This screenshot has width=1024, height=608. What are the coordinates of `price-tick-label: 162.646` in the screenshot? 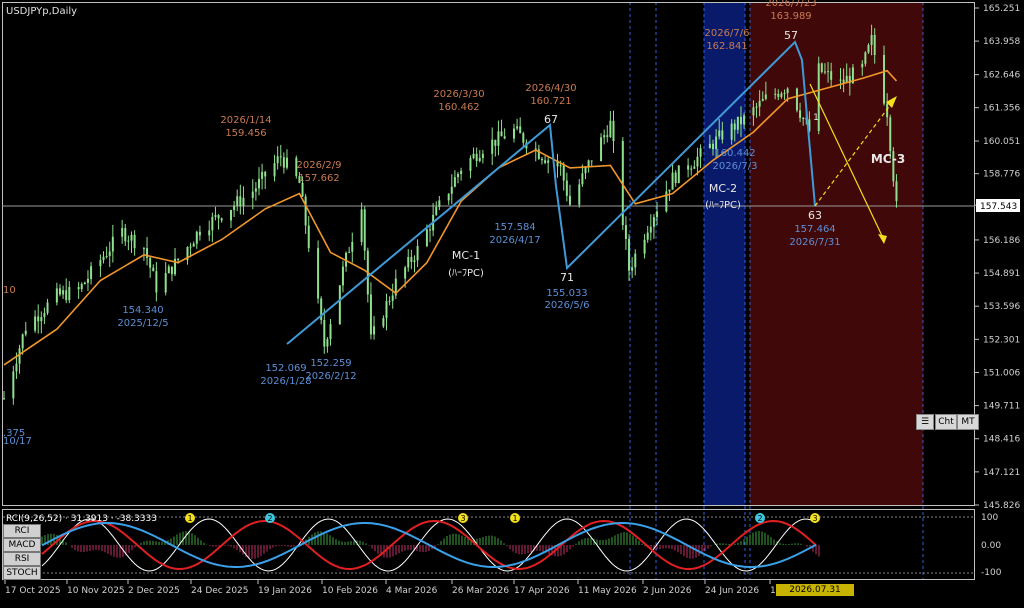 It's located at (1001, 76).